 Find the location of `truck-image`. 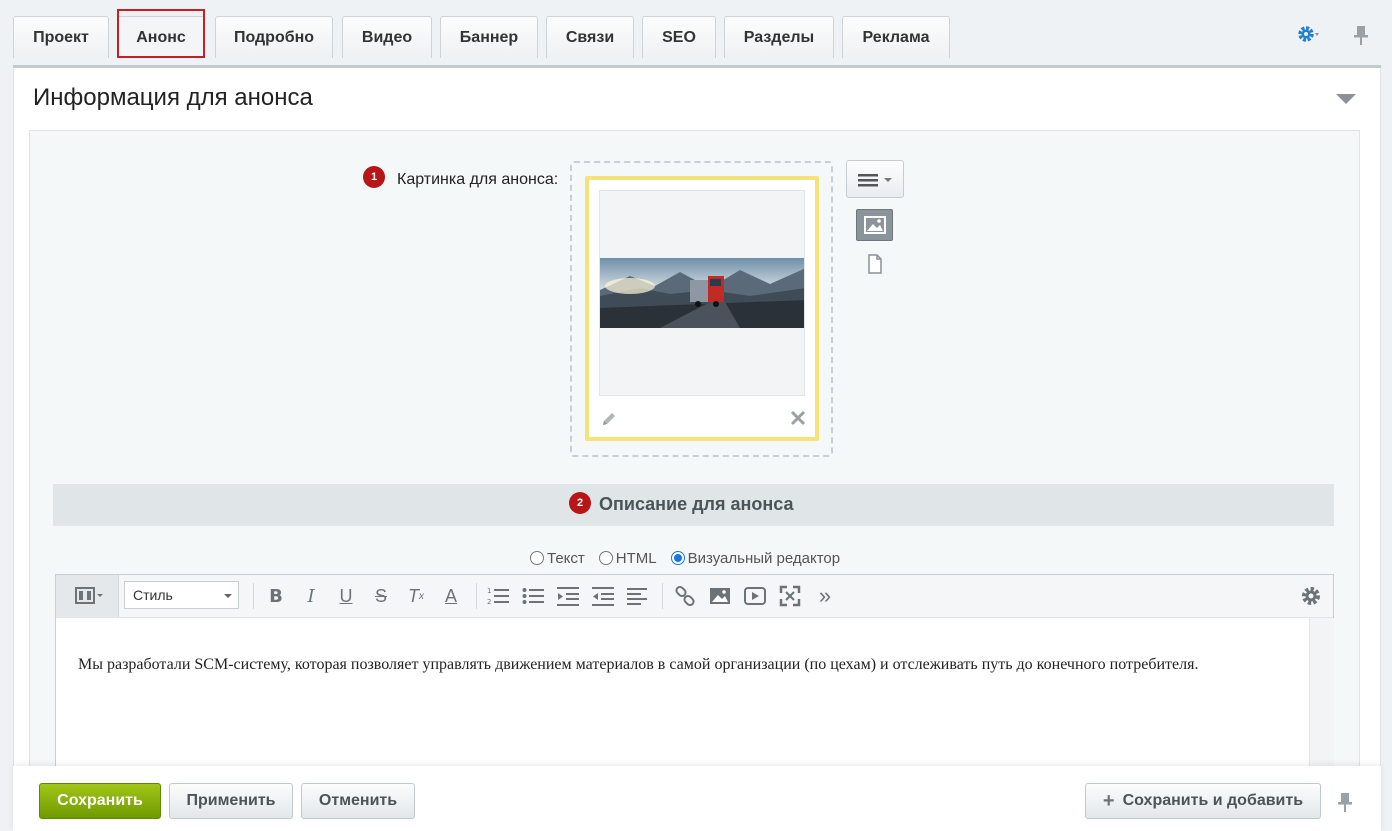

truck-image is located at coordinates (702, 293).